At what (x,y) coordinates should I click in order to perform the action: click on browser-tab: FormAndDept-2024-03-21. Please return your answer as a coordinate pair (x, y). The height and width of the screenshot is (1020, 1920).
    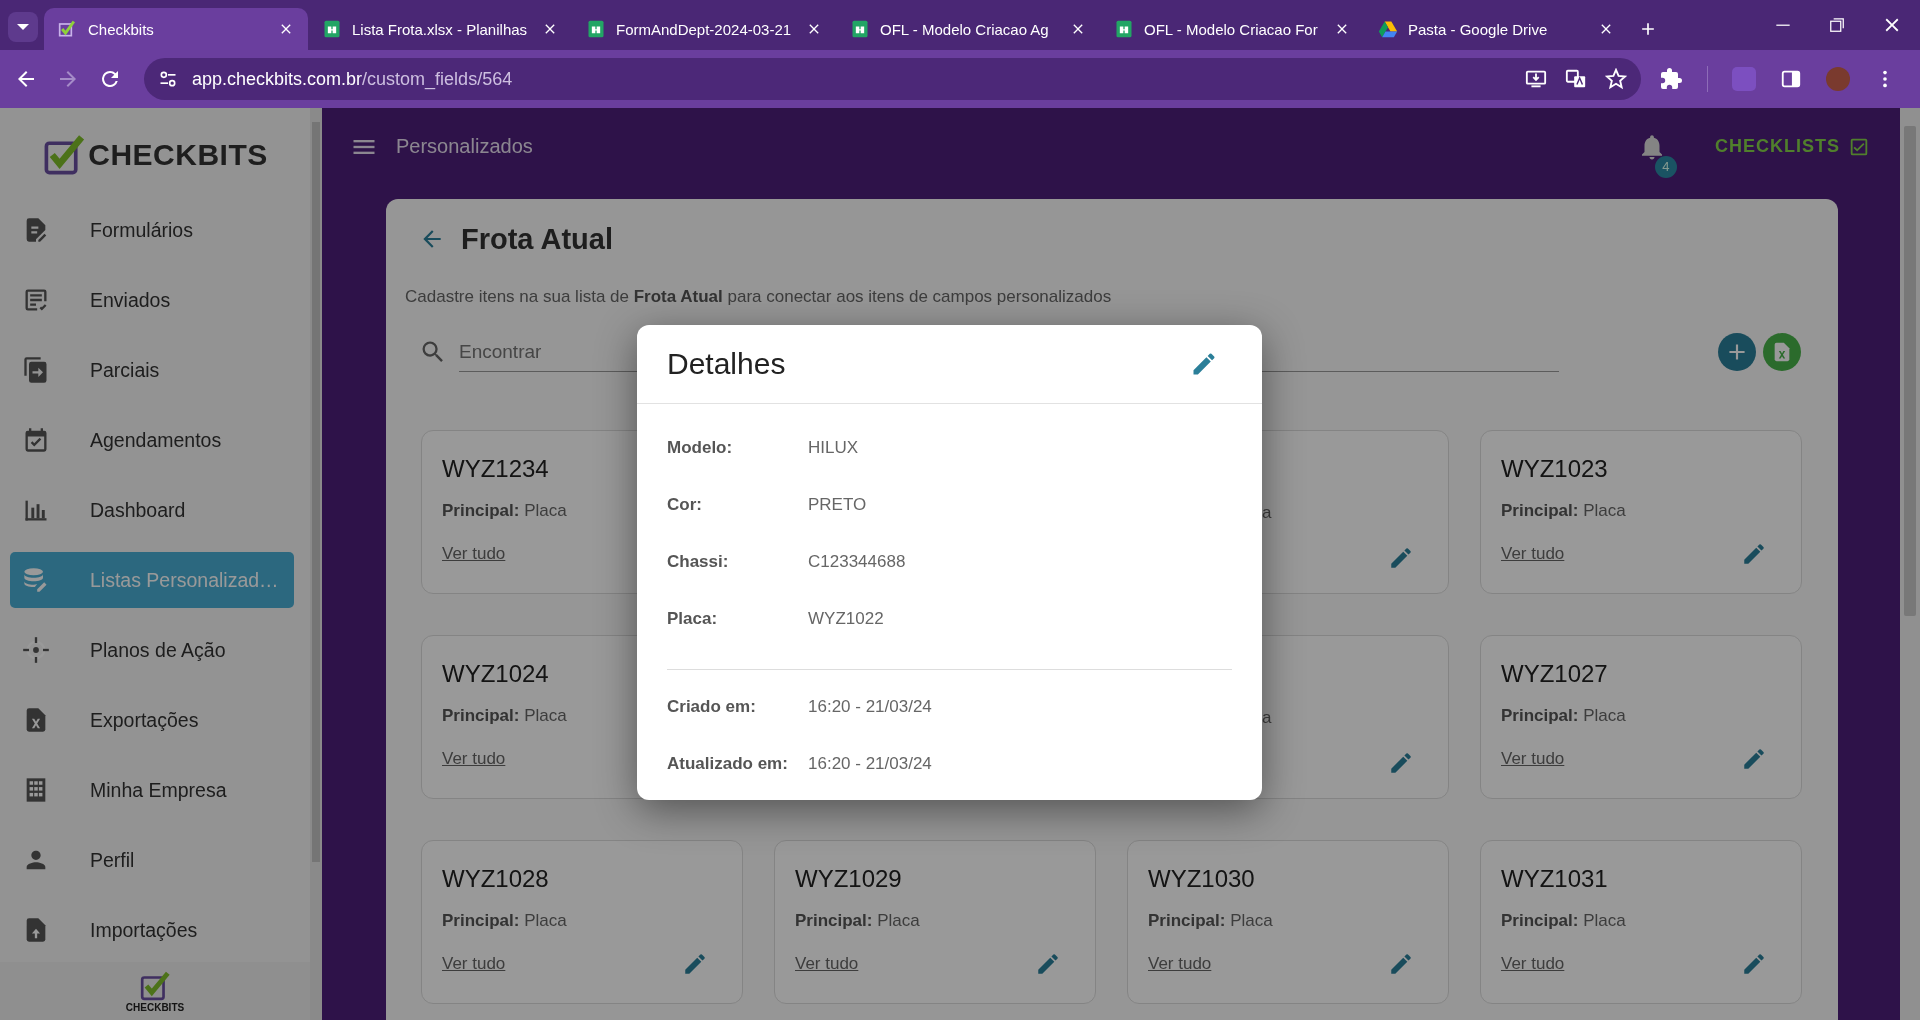
    Looking at the image, I should click on (704, 29).